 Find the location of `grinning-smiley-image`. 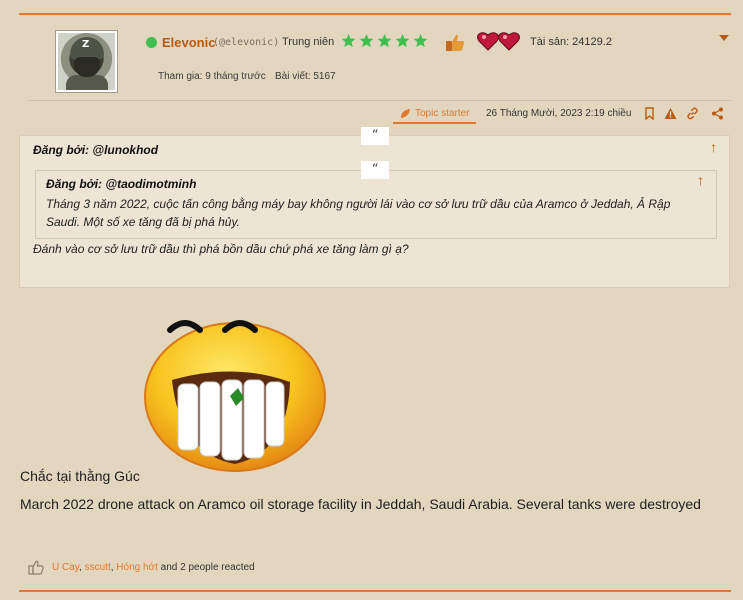

grinning-smiley-image is located at coordinates (235, 396).